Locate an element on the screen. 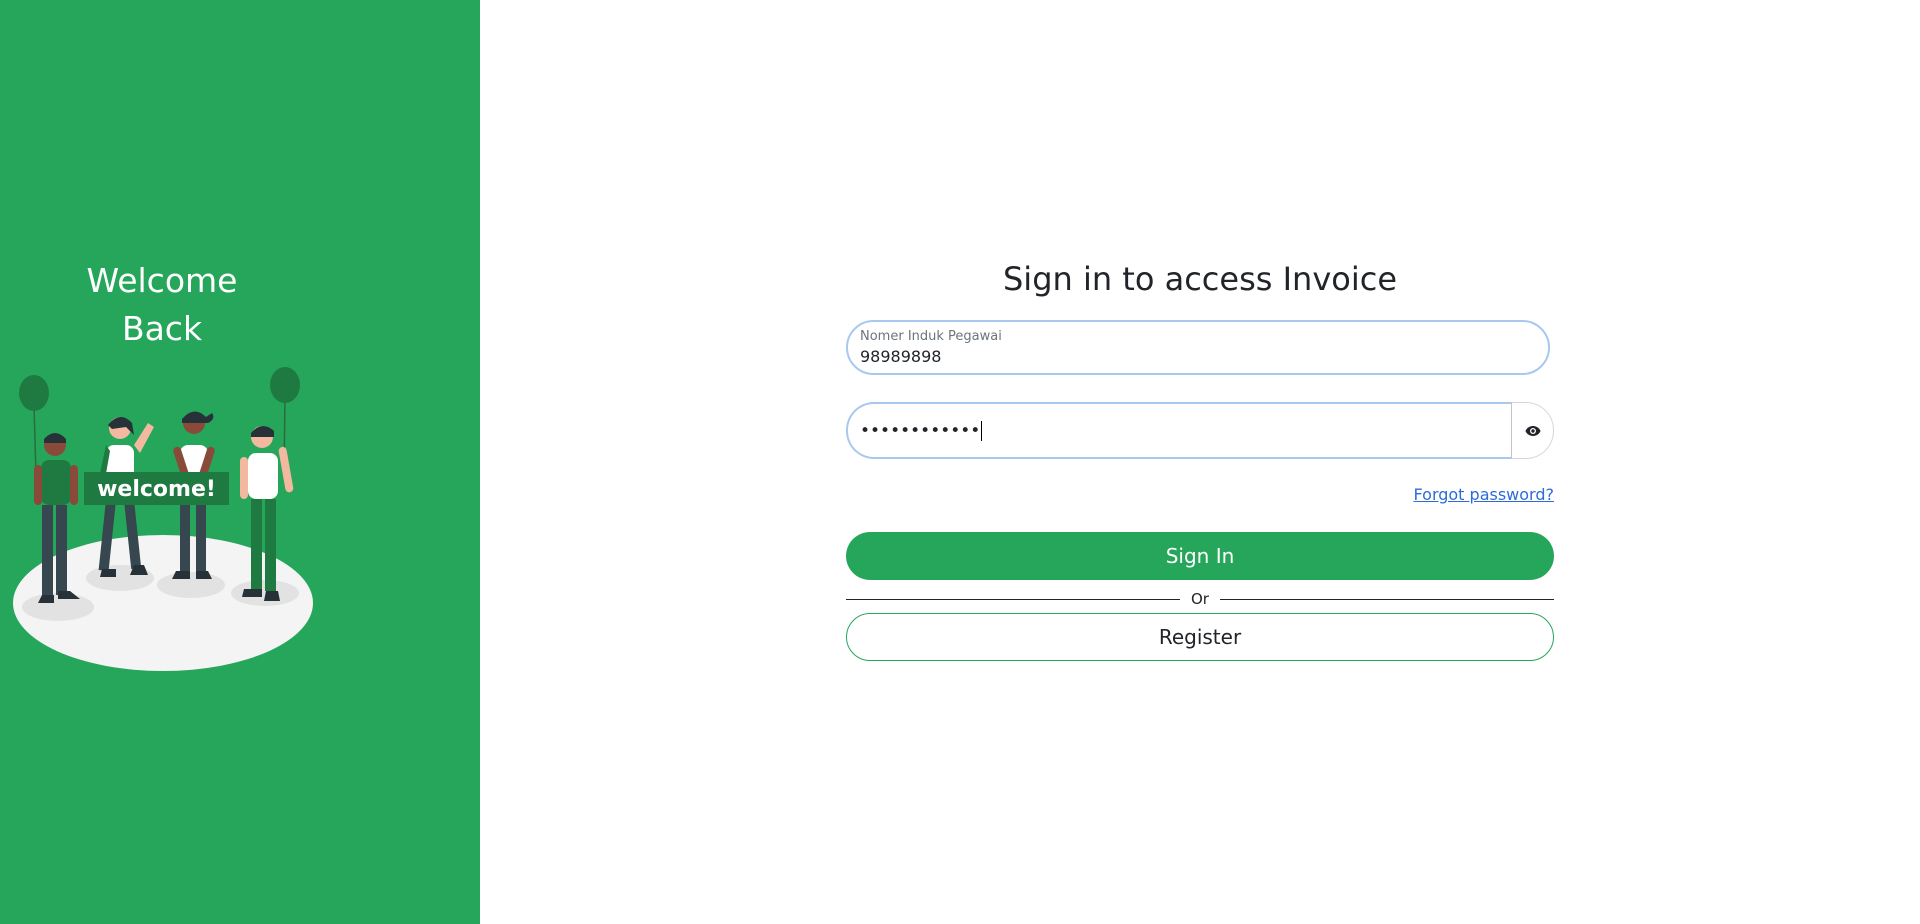 This screenshot has height=924, width=1920. welcome-line-2: Back is located at coordinates (162, 328).